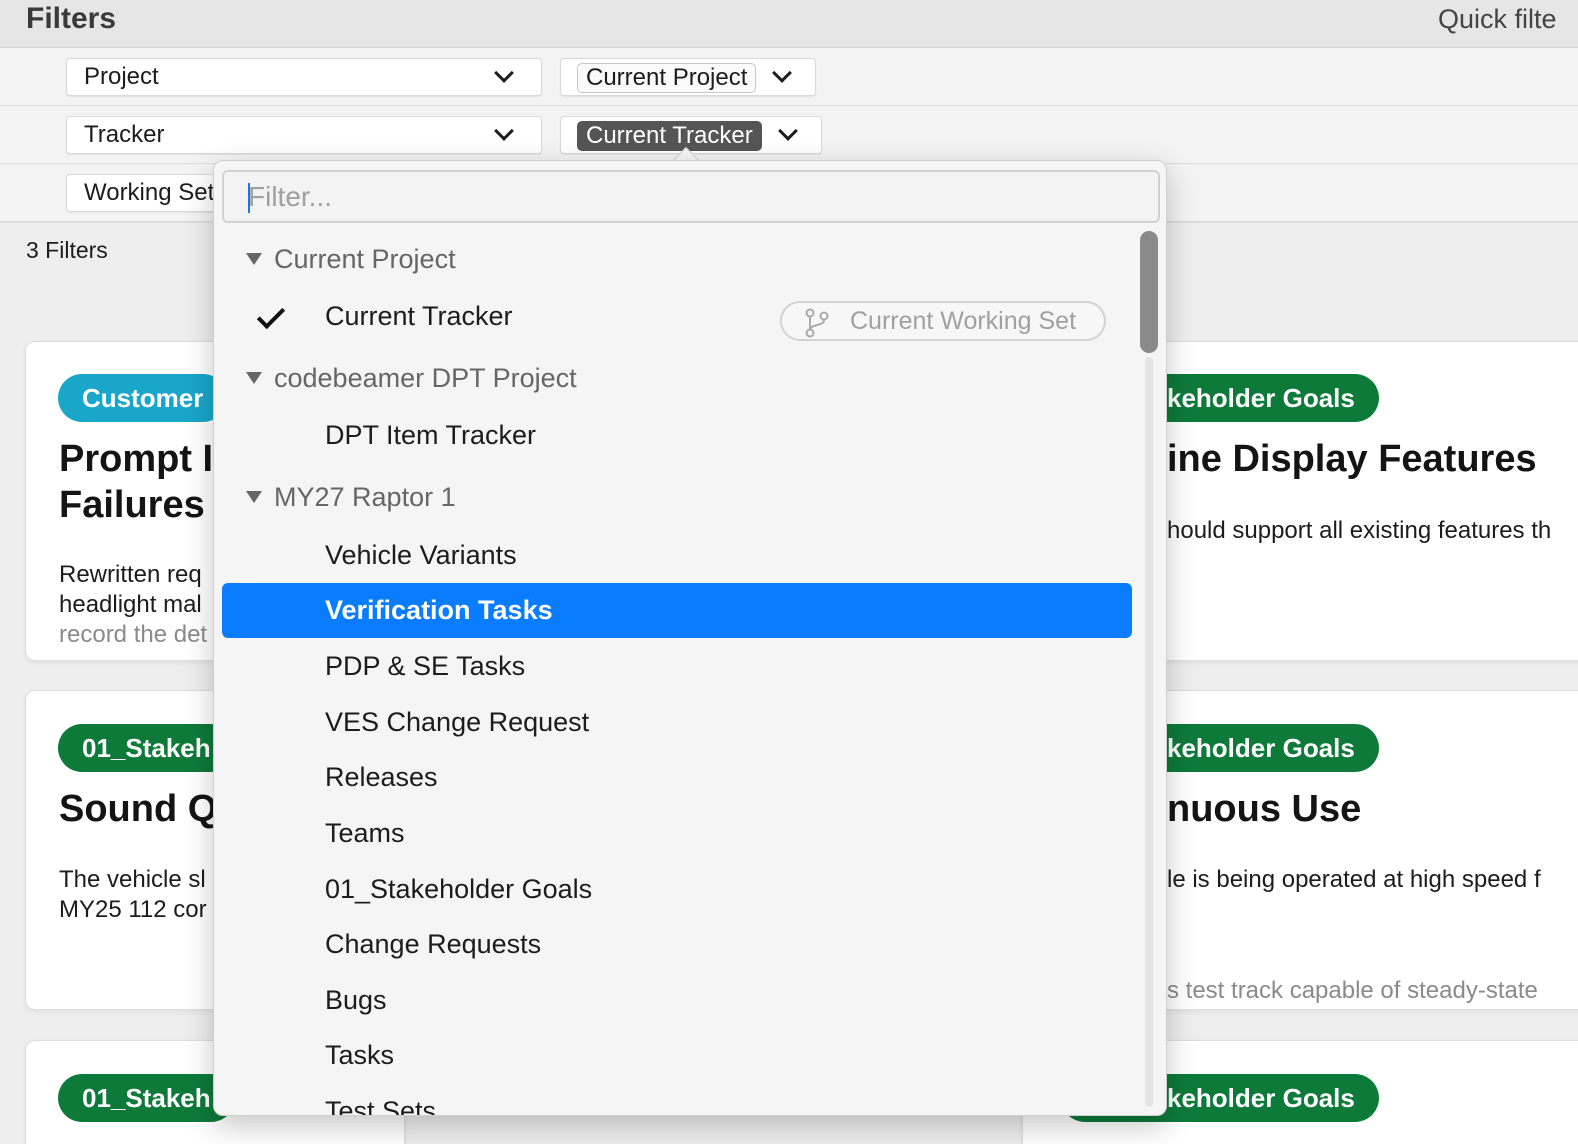 The image size is (1578, 1144). What do you see at coordinates (667, 78) in the screenshot?
I see `filter-value-chip: Current Project` at bounding box center [667, 78].